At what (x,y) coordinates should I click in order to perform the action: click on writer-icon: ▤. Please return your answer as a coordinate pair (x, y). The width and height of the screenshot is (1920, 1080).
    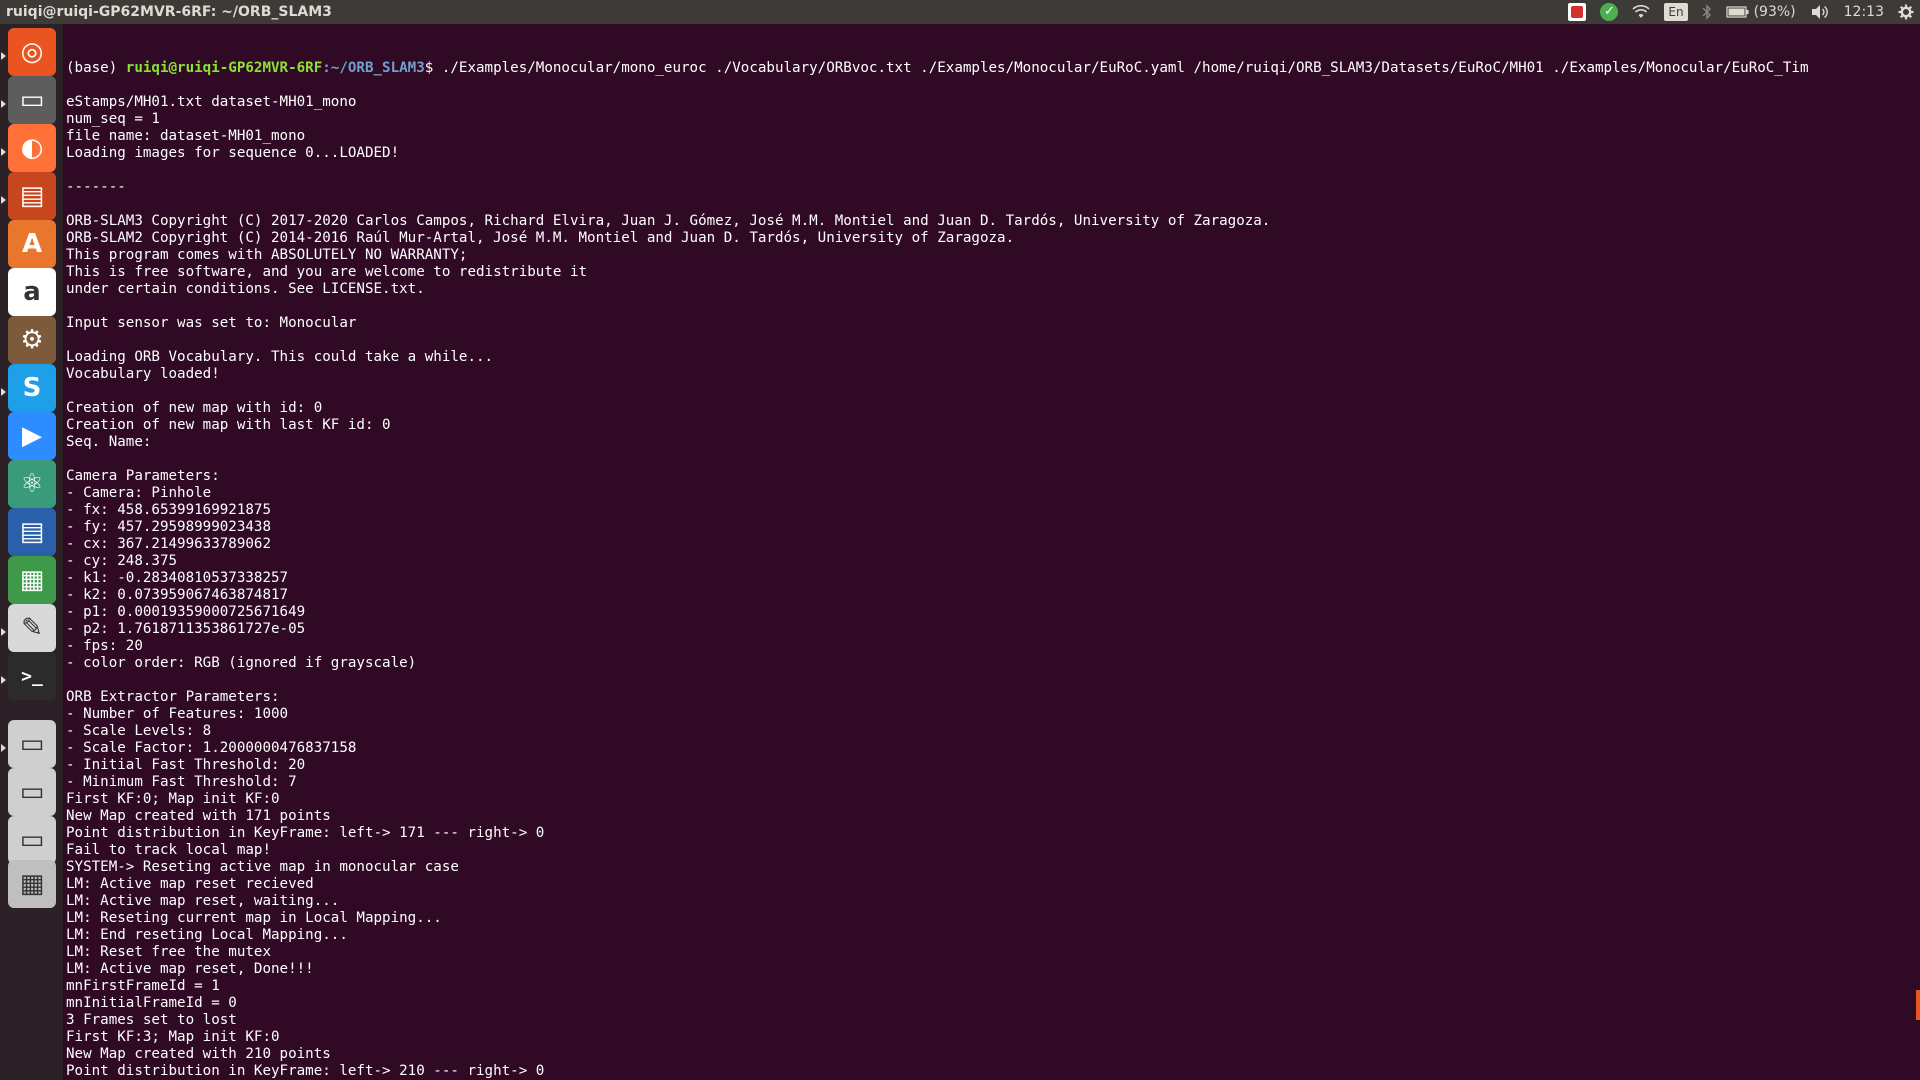
    Looking at the image, I should click on (32, 532).